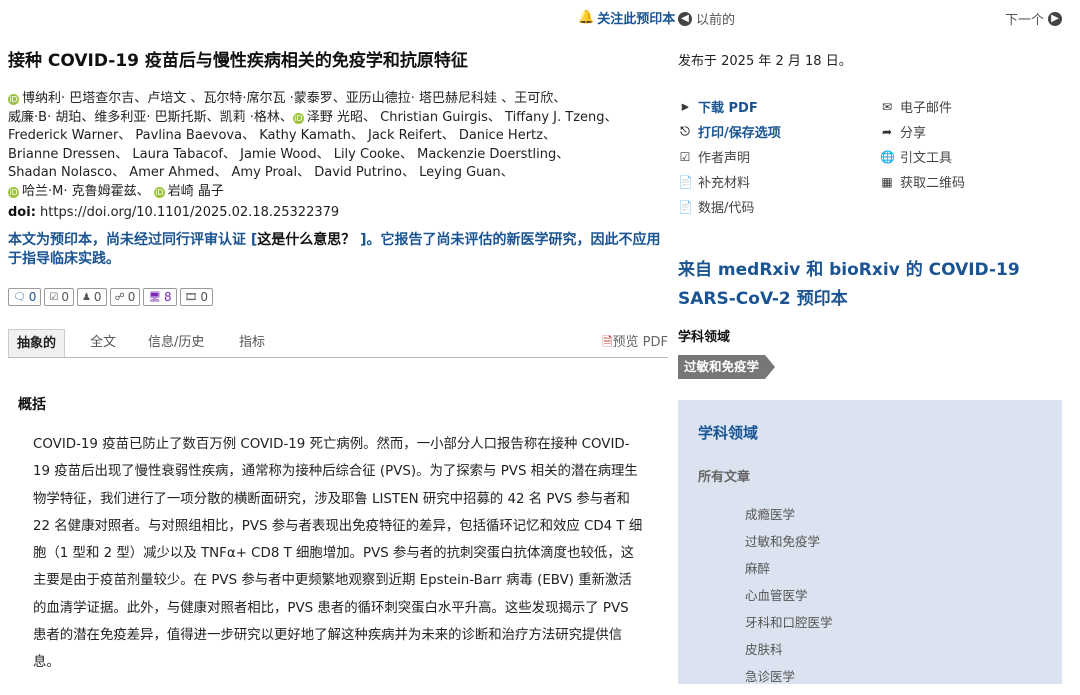  What do you see at coordinates (789, 654) in the screenshot?
I see `subject-item-dermatology: 皮肤科` at bounding box center [789, 654].